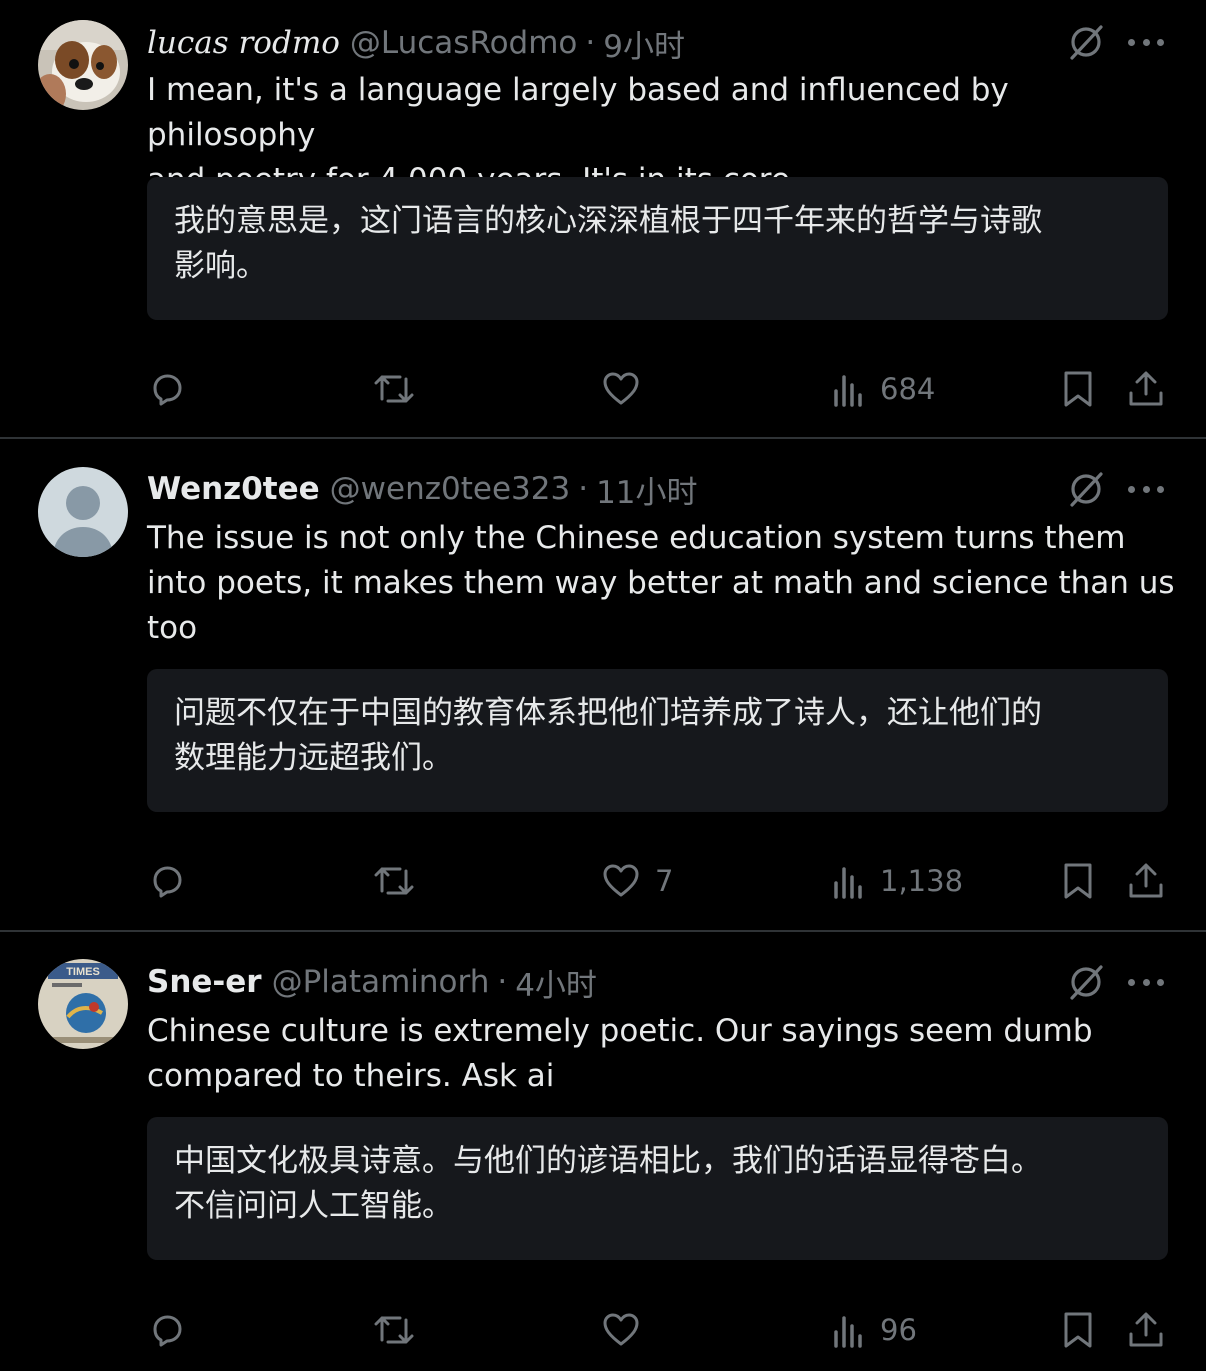  I want to click on display-name: lucas rodmo, so click(243, 43).